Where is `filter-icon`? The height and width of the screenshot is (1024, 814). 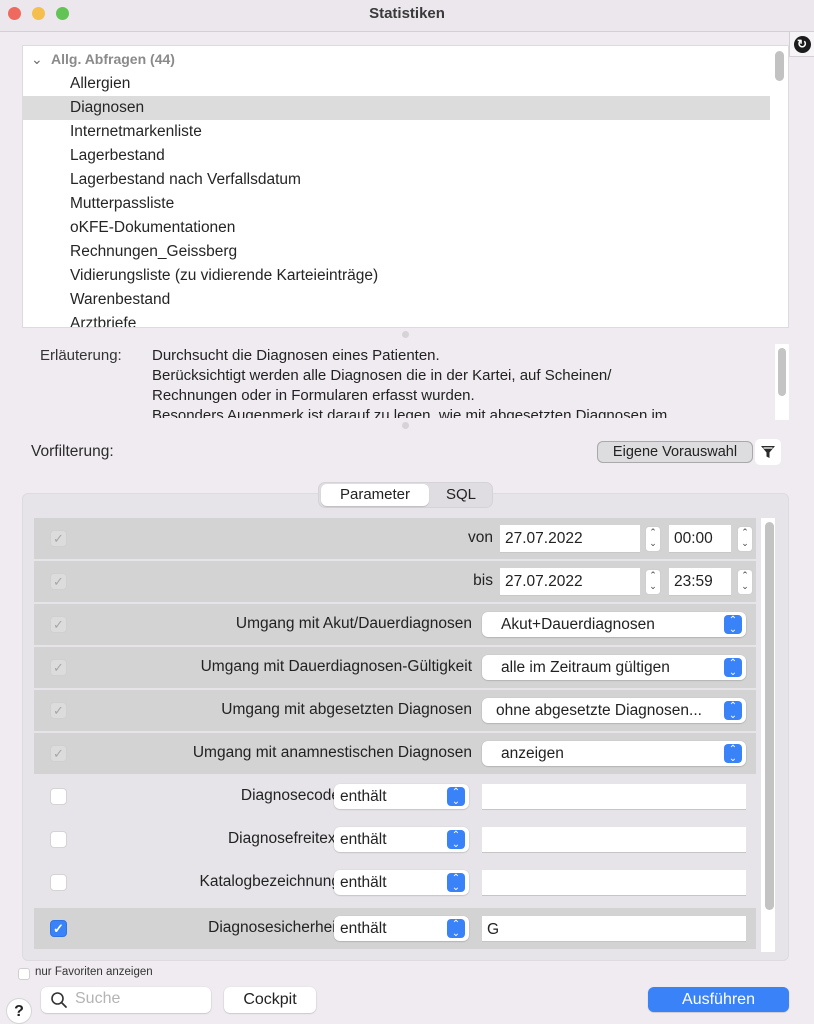
filter-icon is located at coordinates (768, 452).